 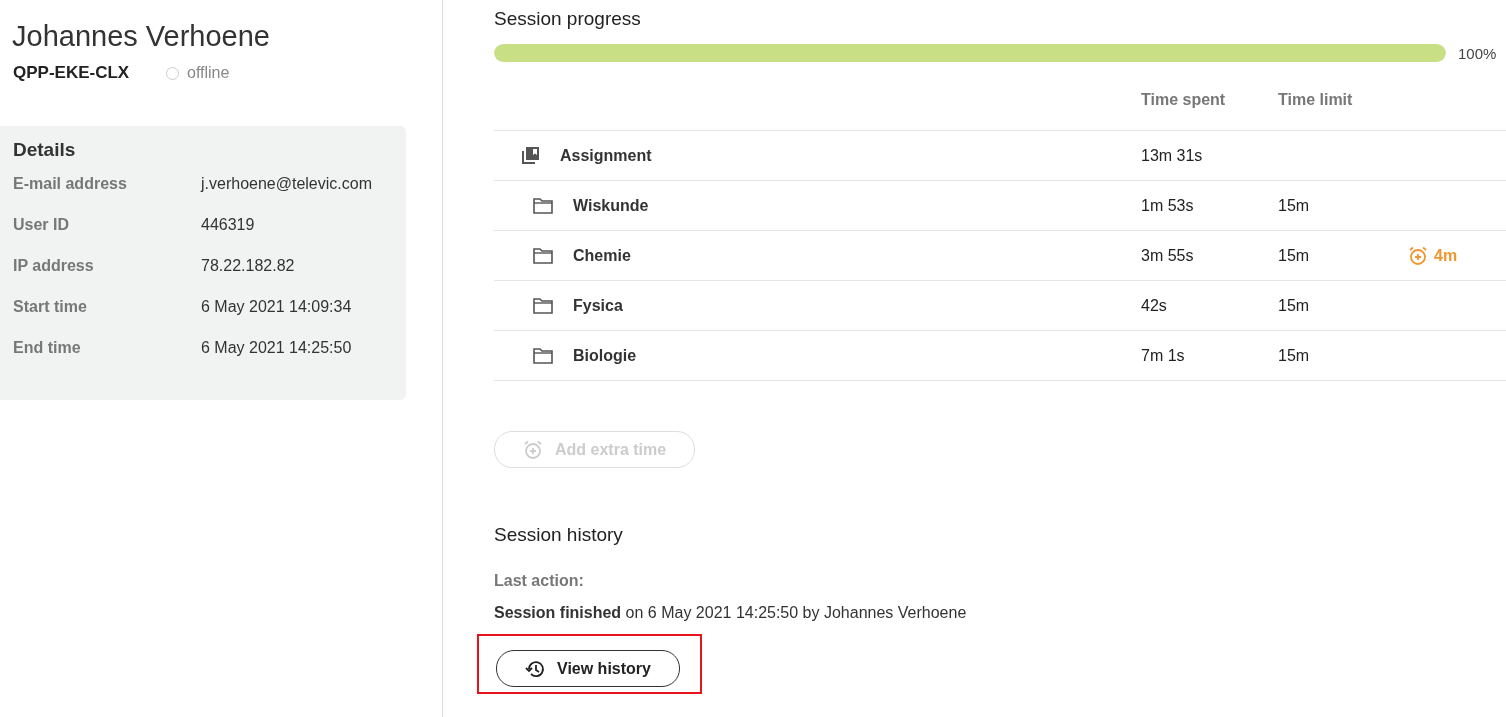 I want to click on section-title: Session history, so click(x=559, y=534).